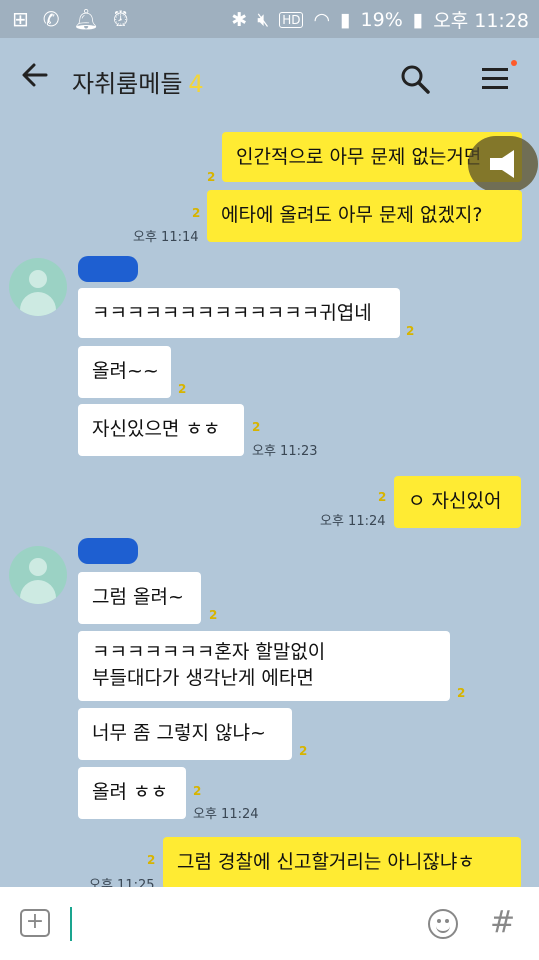 This screenshot has width=539, height=960. I want to click on battery-percent: 19%, so click(381, 19).